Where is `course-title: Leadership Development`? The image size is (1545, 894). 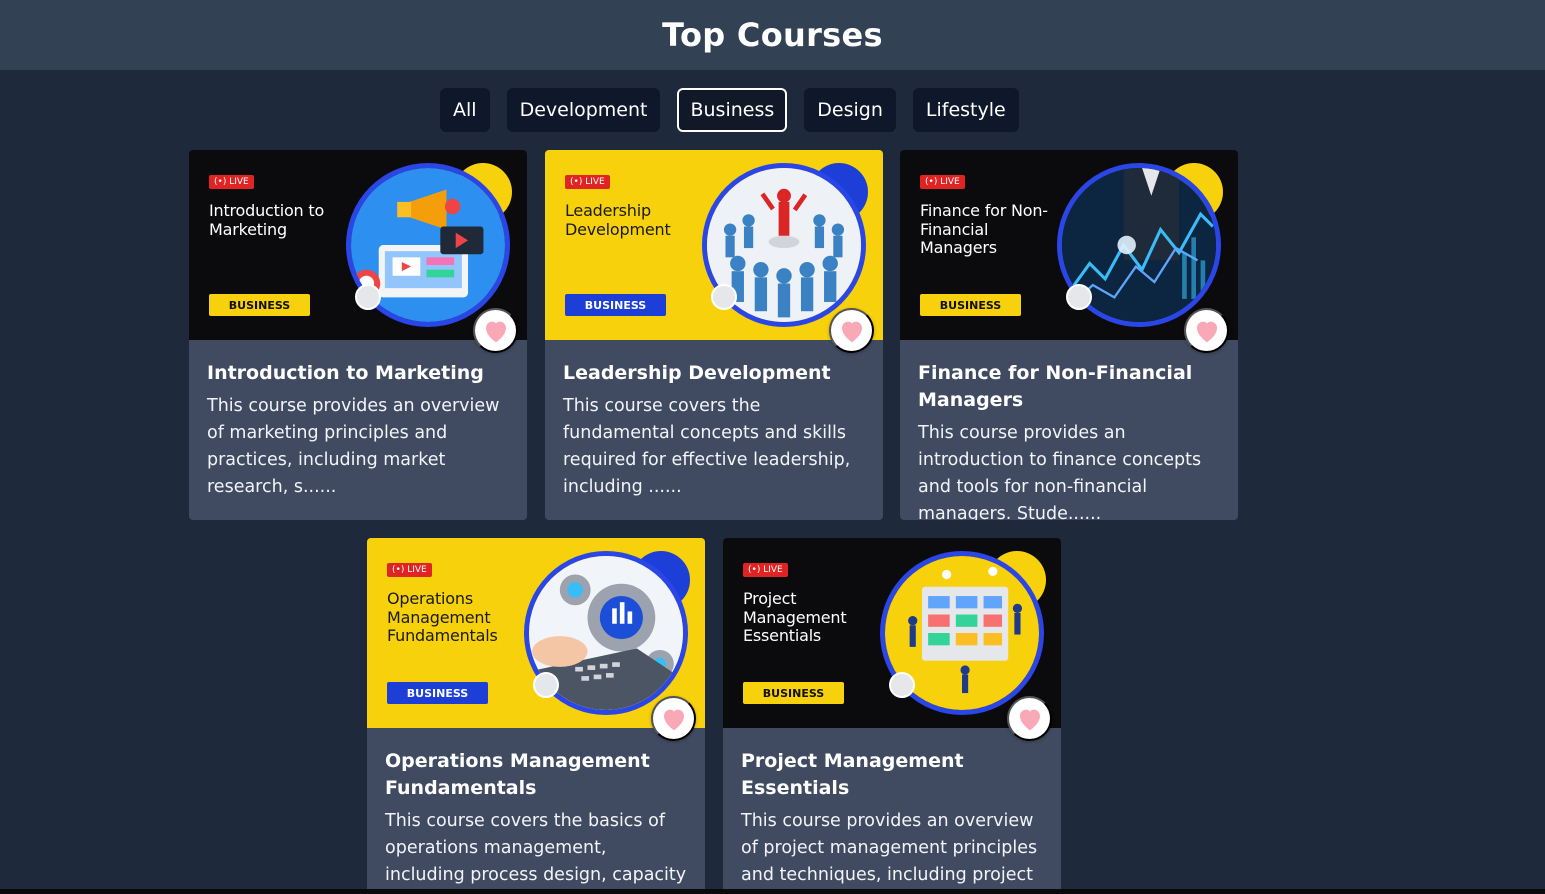 course-title: Leadership Development is located at coordinates (714, 373).